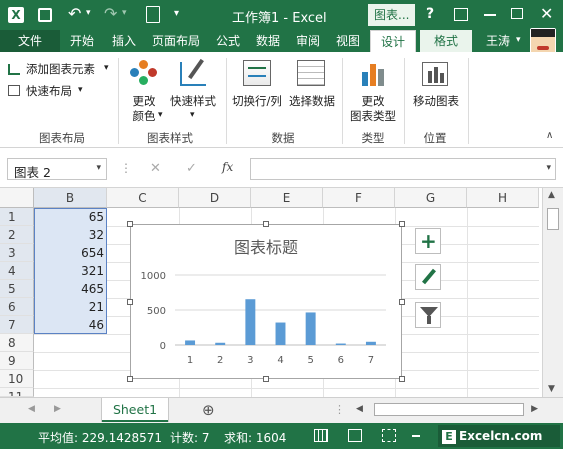 The height and width of the screenshot is (449, 563). I want to click on name-box-dropdown-icon: ▾, so click(98, 168).